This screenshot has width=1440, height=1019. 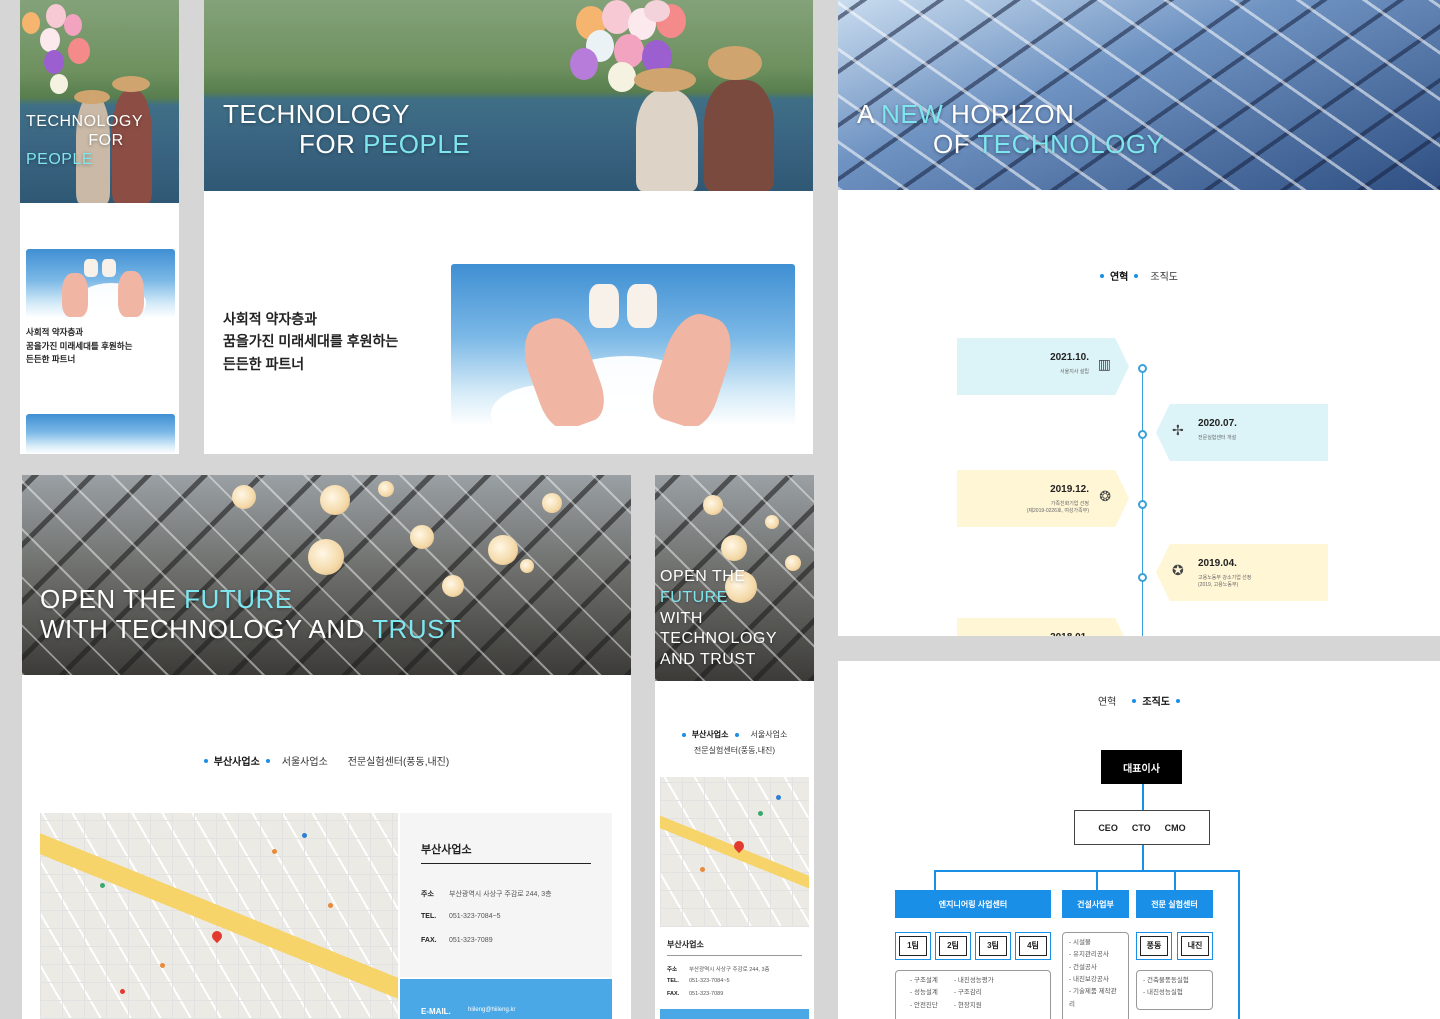 I want to click on office-tabs: 부산사업소 서울사업소, so click(x=734, y=734).